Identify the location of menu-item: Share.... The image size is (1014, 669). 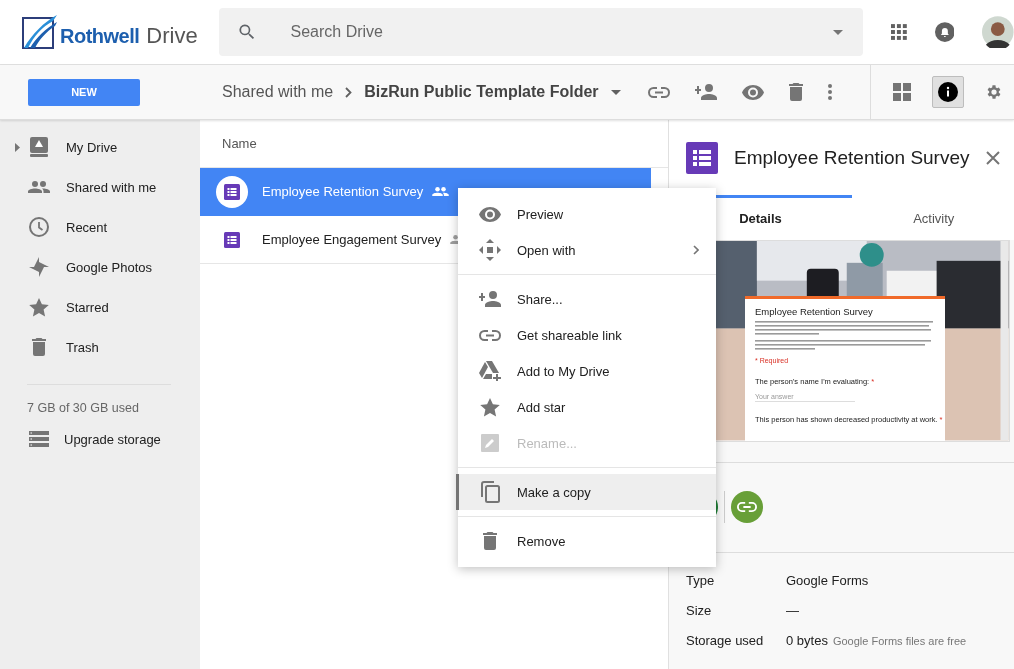
(586, 299).